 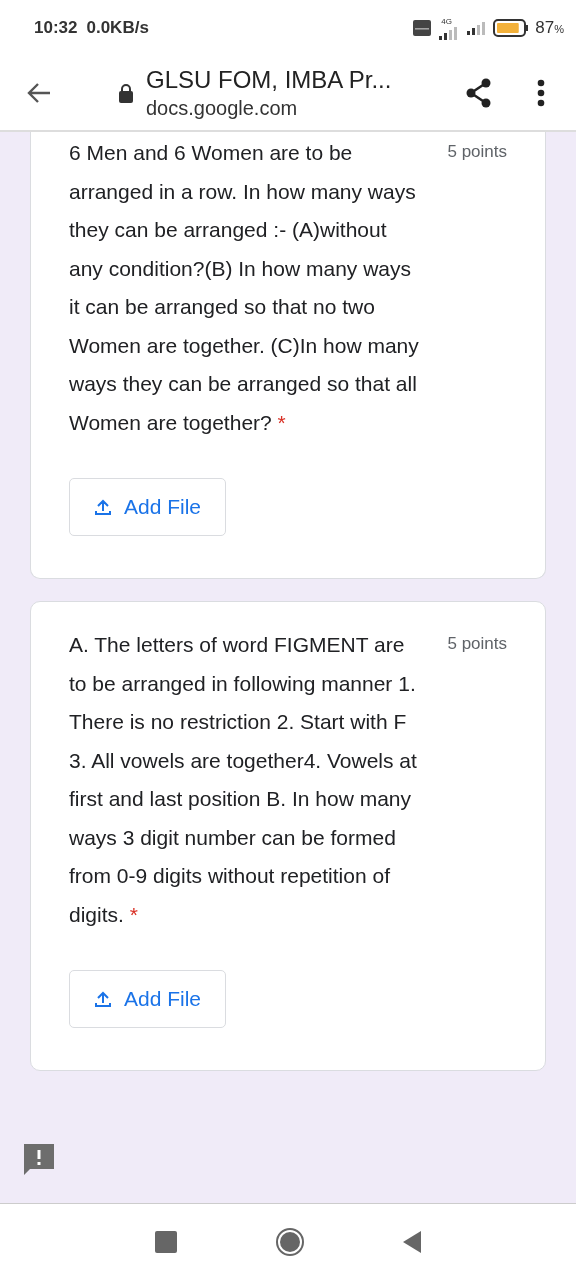 I want to click on volte-icon, so click(x=422, y=28).